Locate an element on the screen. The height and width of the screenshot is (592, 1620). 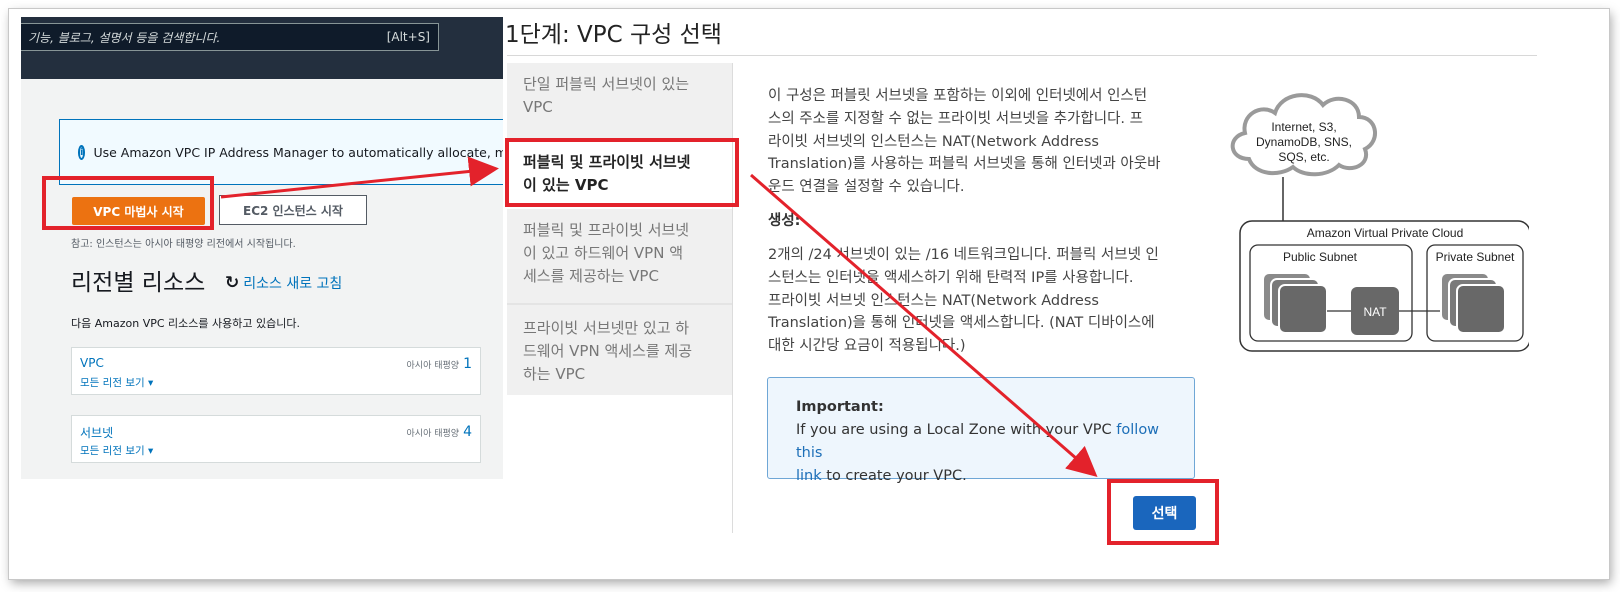
arrow-to-option is located at coordinates (359, 177).